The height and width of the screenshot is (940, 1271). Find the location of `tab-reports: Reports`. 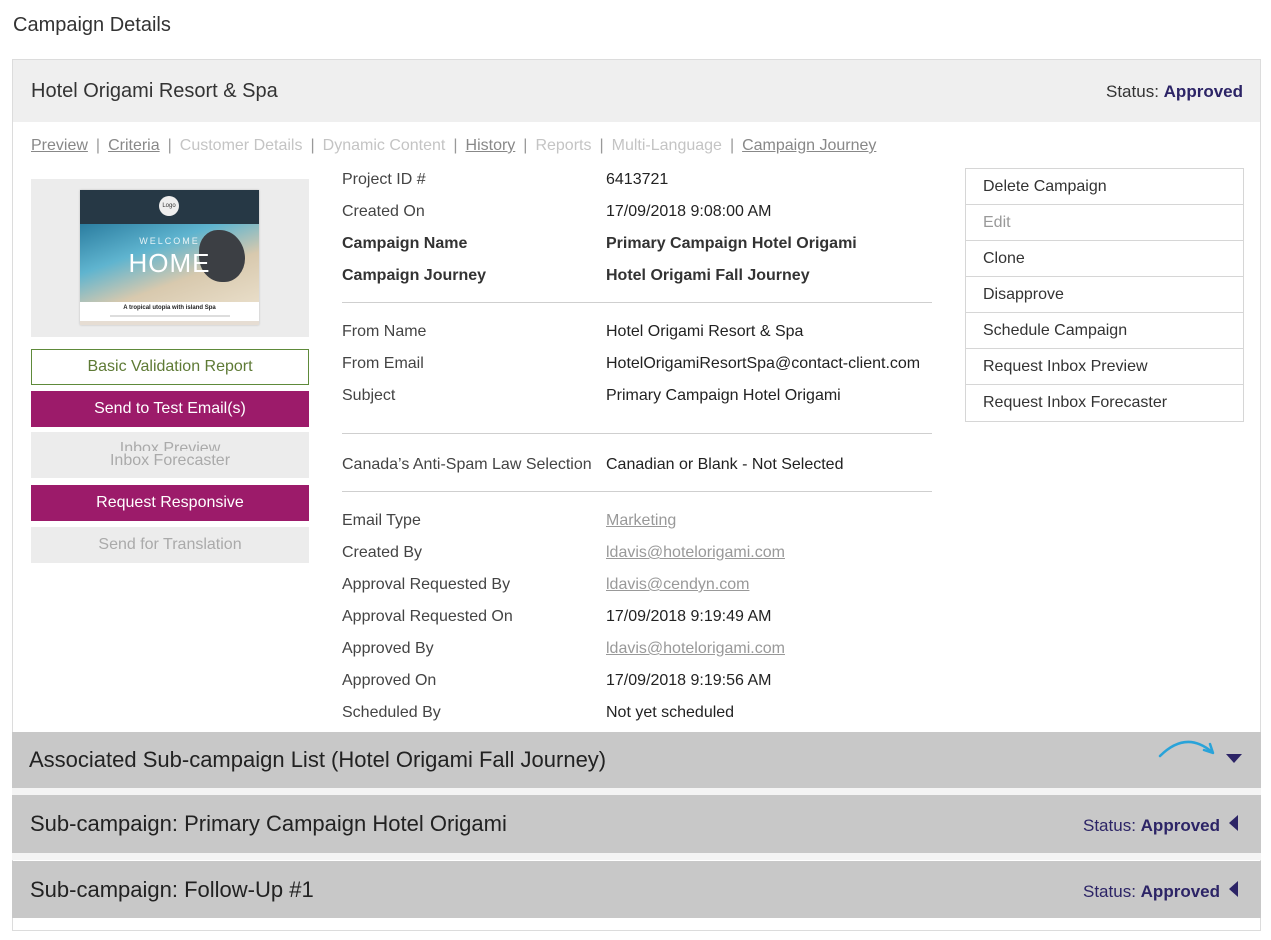

tab-reports: Reports is located at coordinates (563, 145).